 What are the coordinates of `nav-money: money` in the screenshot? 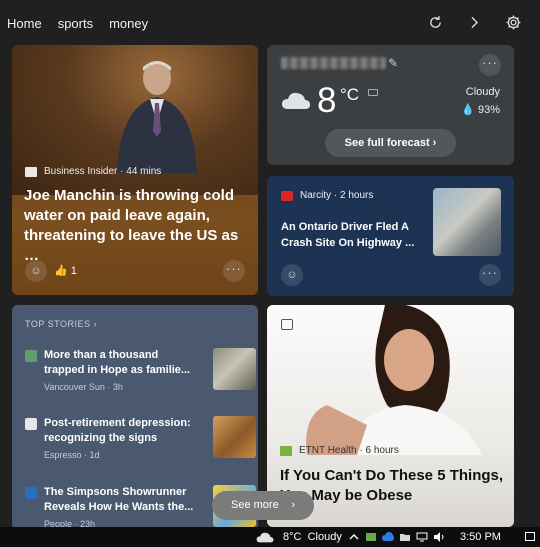 It's located at (128, 23).